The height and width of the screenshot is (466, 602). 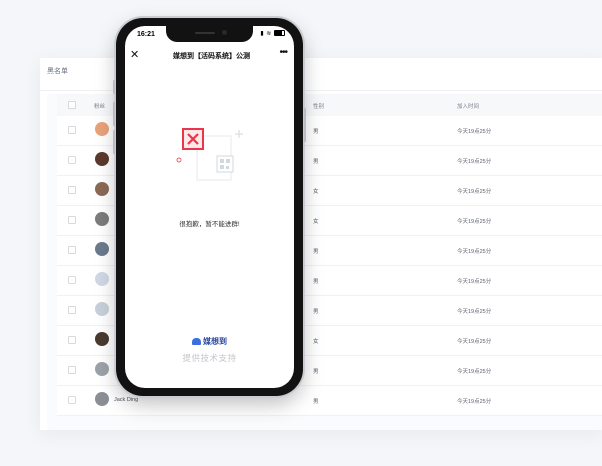 What do you see at coordinates (209, 224) in the screenshot?
I see `error-message: 很抱歉，暂不能进群!` at bounding box center [209, 224].